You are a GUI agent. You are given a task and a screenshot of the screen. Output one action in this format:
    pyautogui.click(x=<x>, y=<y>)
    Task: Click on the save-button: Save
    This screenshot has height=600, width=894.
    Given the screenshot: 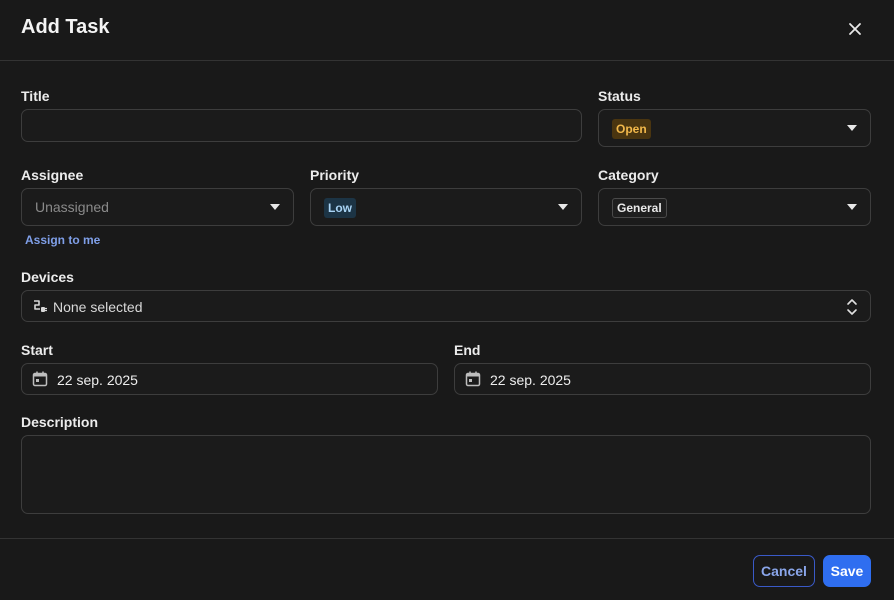 What is the action you would take?
    pyautogui.click(x=847, y=571)
    